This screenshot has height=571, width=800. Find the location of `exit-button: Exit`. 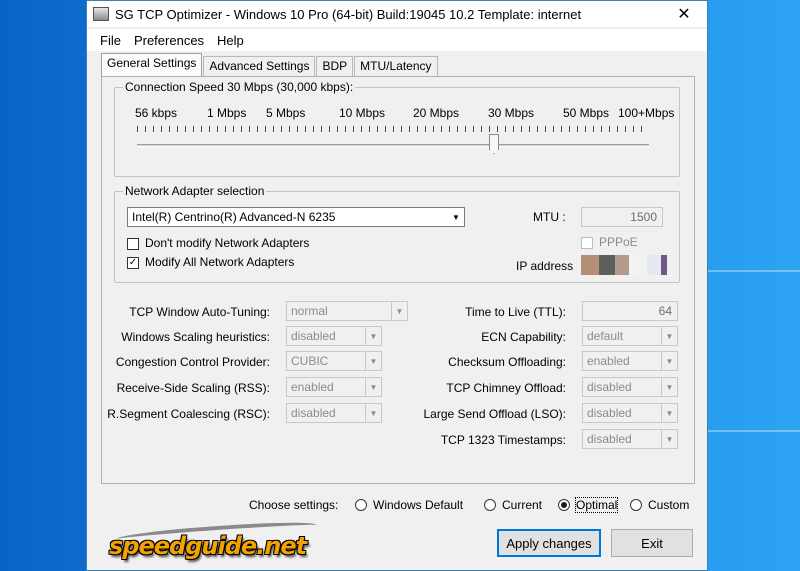

exit-button: Exit is located at coordinates (652, 543).